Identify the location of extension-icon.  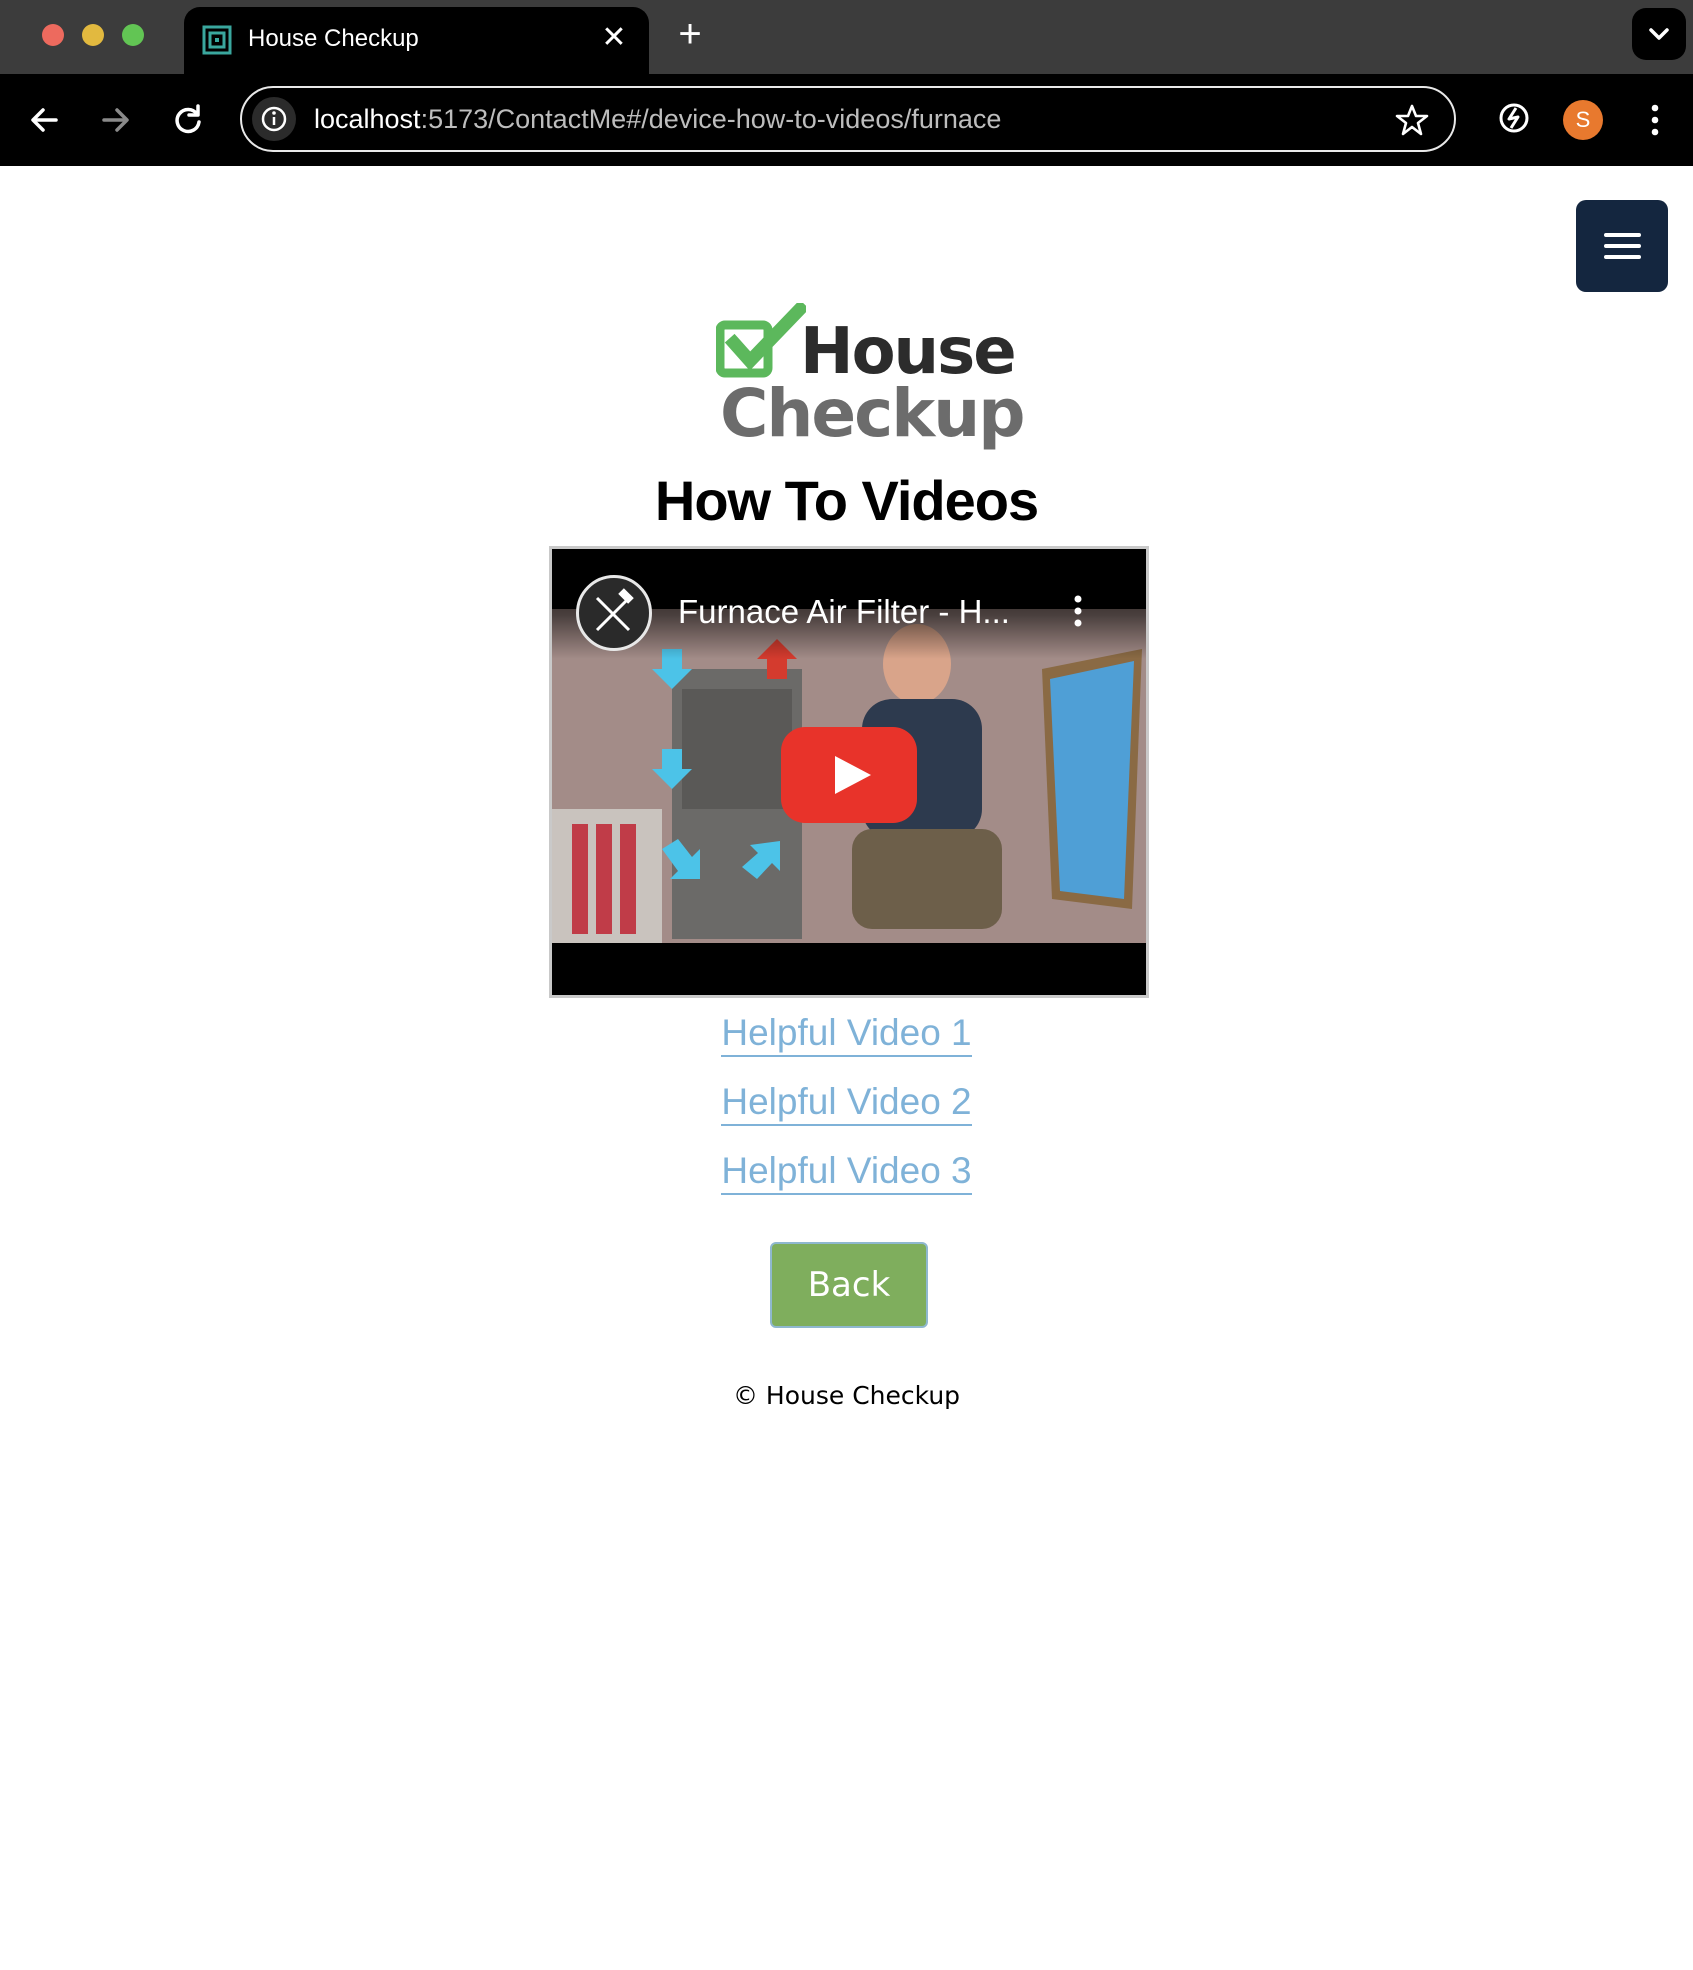
(1514, 118).